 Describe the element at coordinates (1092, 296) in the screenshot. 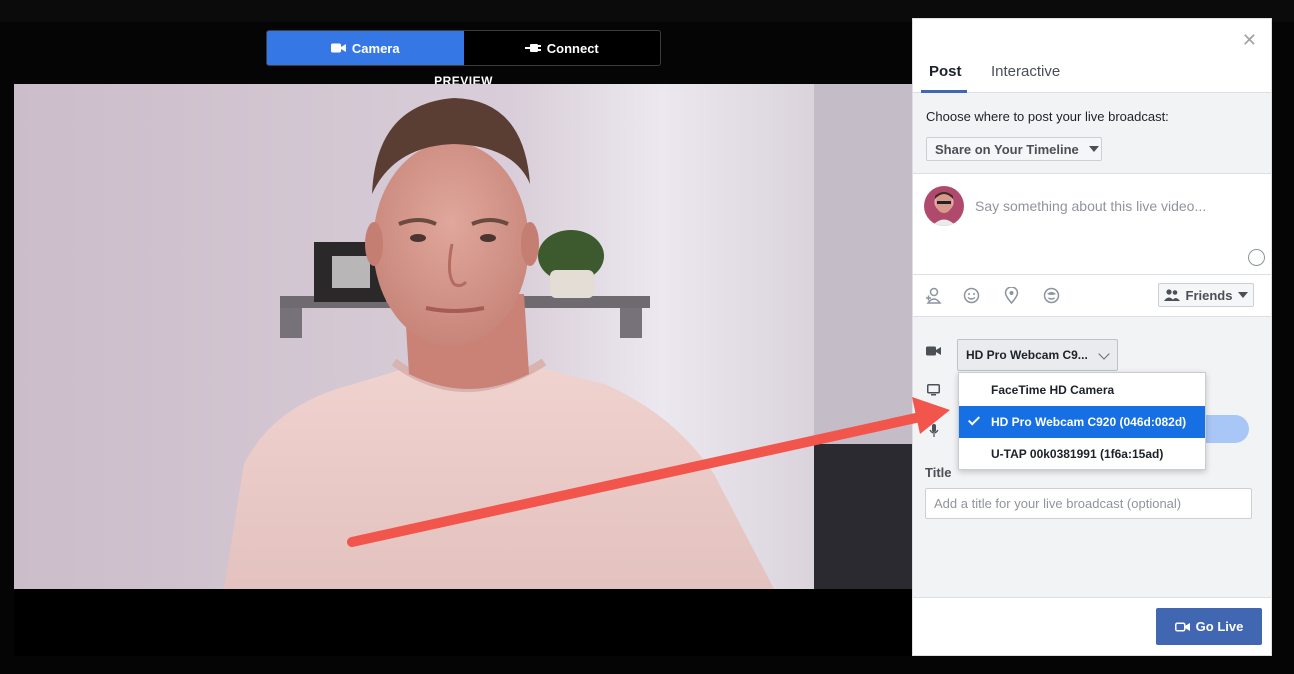

I see `post-options-bar: Friends` at that location.